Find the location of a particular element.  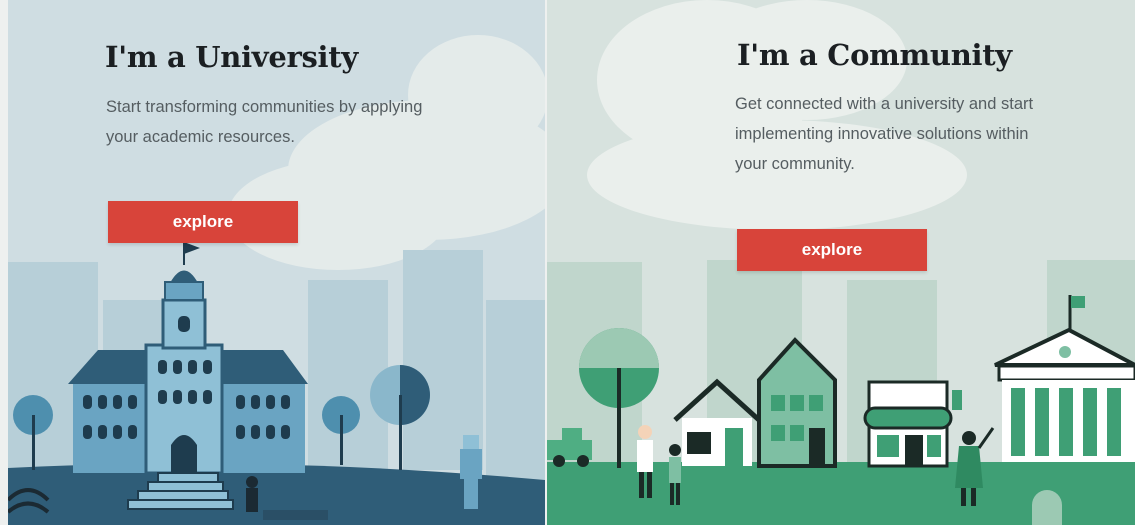

university-building is located at coordinates (188, 357).